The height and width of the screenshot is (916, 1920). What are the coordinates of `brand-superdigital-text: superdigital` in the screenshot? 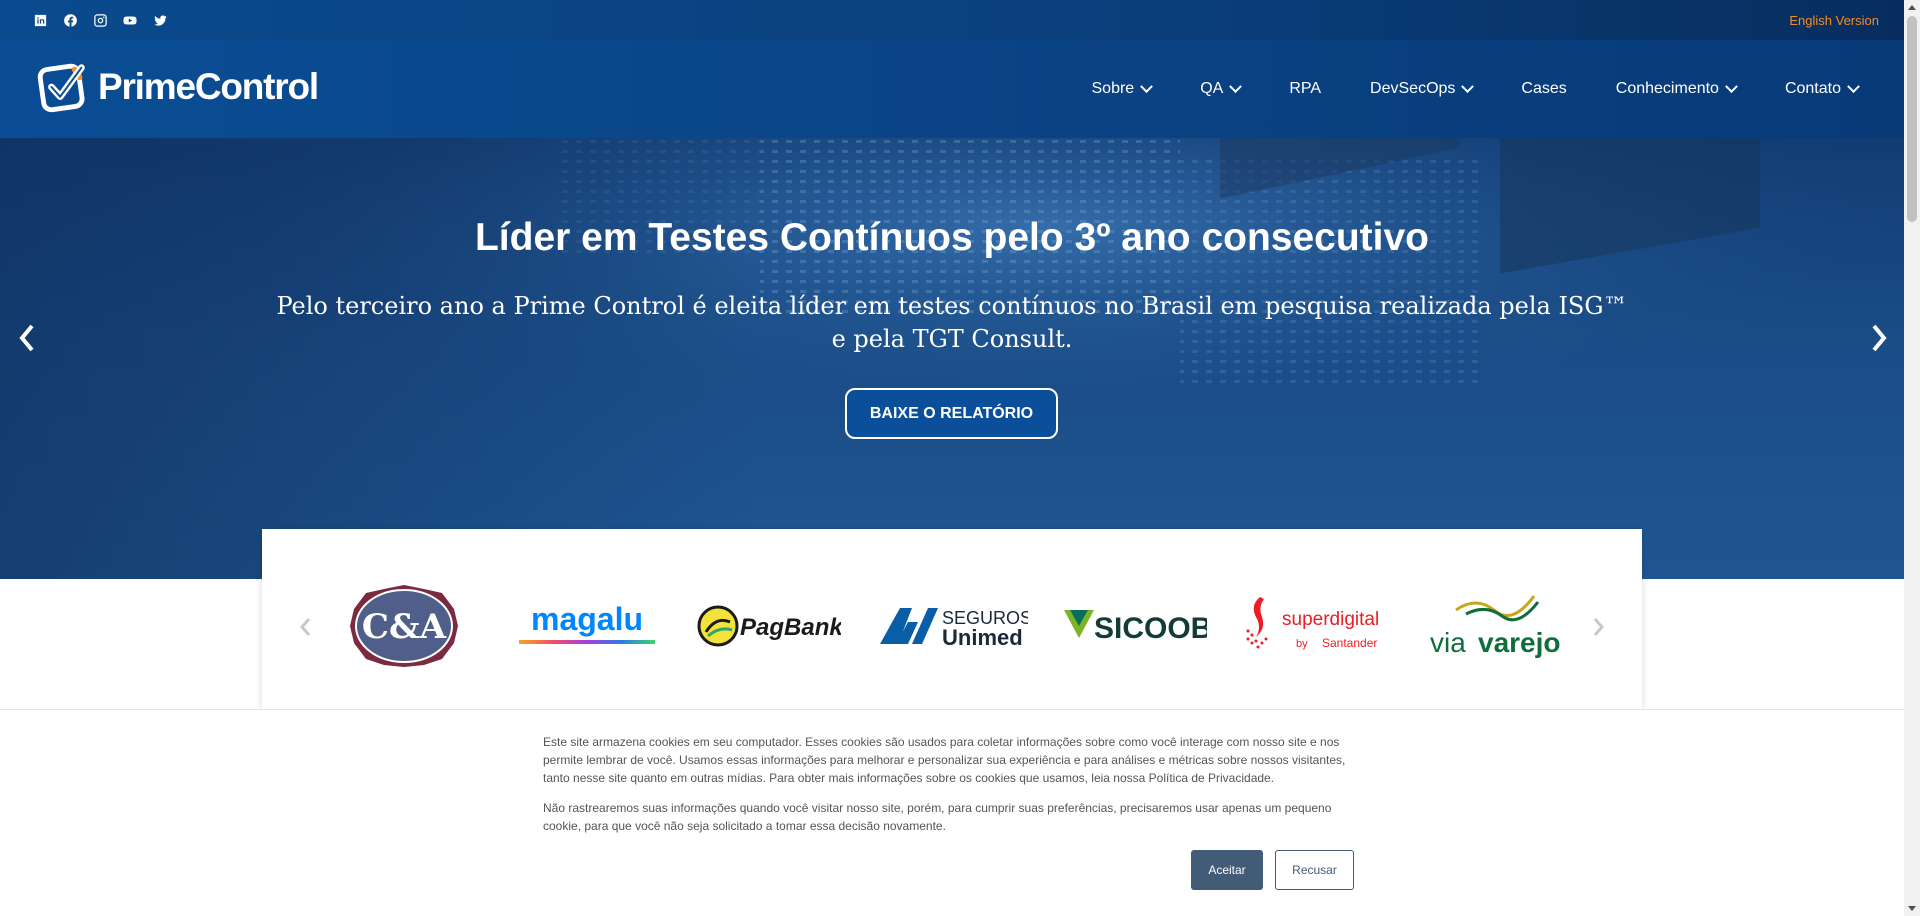 It's located at (1330, 619).